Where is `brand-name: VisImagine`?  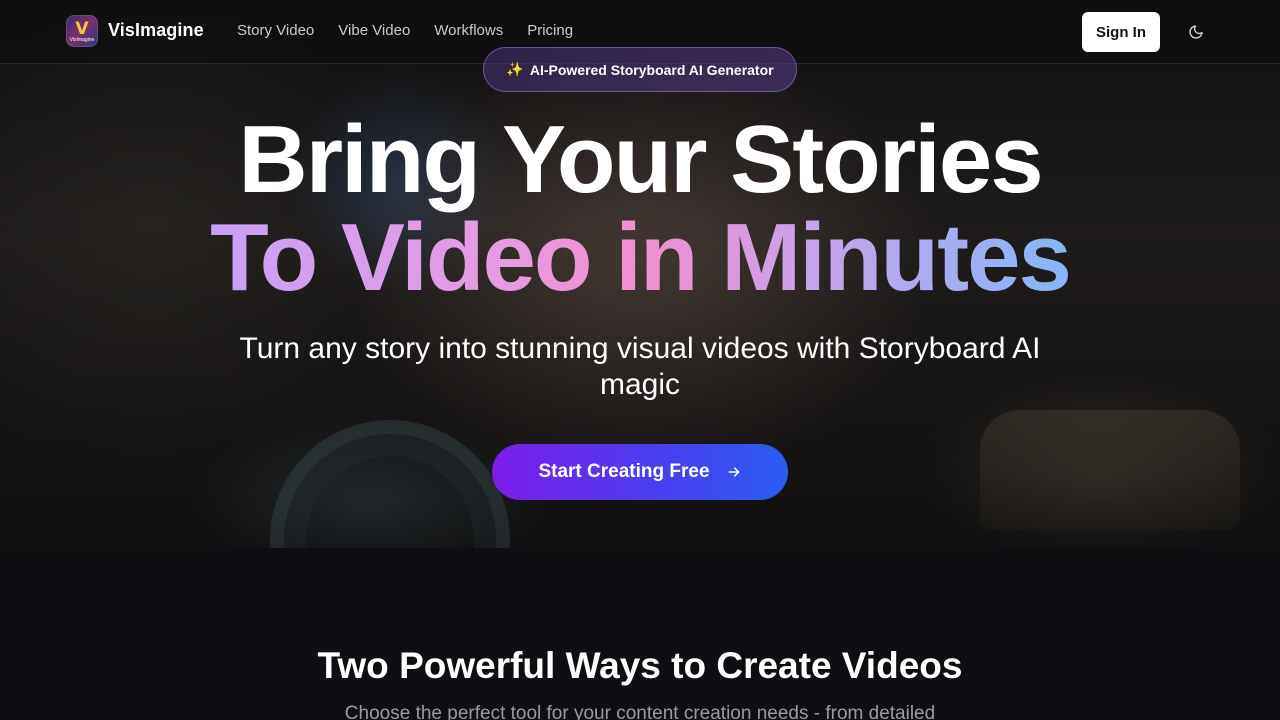 brand-name: VisImagine is located at coordinates (156, 30).